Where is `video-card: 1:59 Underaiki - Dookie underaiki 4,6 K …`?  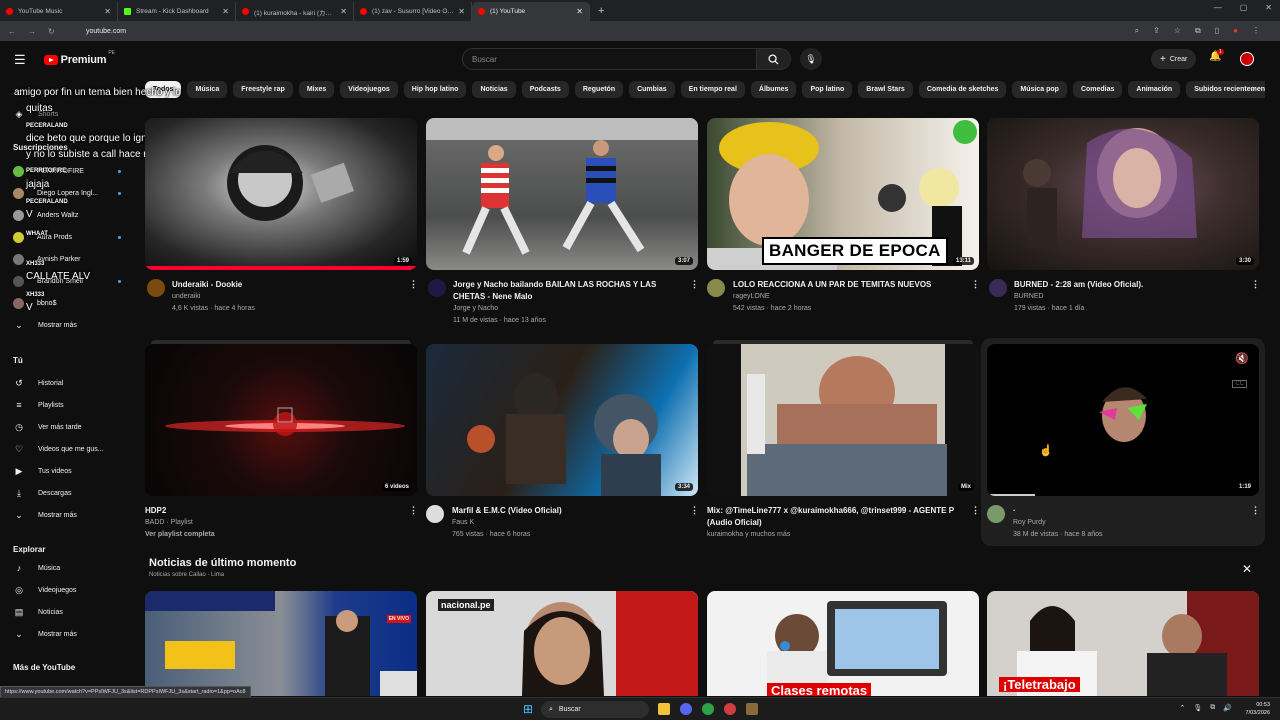 video-card: 1:59 Underaiki - Dookie underaiki 4,6 K … is located at coordinates (281, 218).